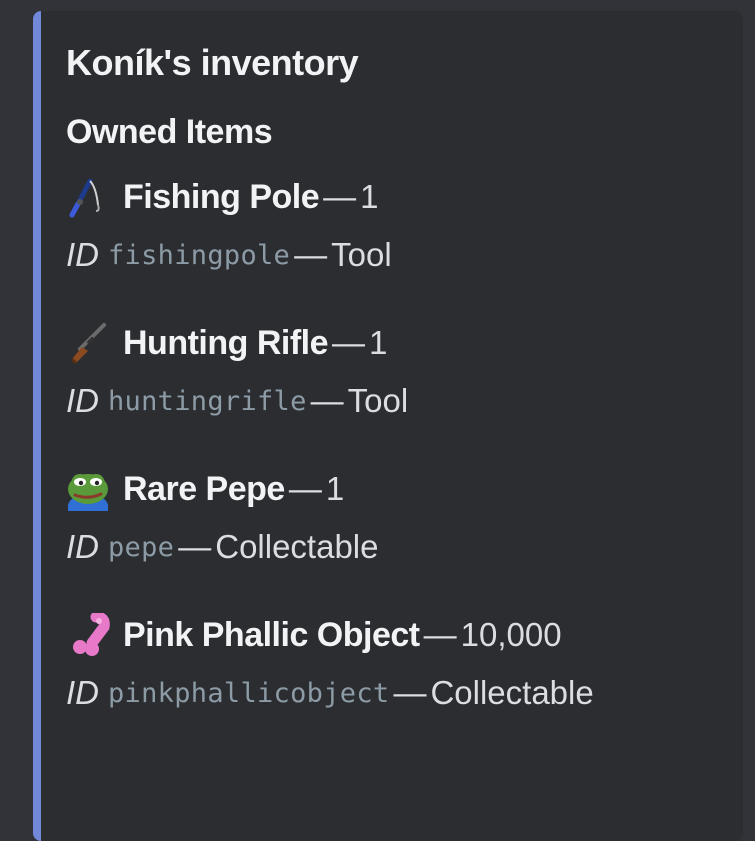  I want to click on item-name: Pink Phallic Object, so click(271, 634).